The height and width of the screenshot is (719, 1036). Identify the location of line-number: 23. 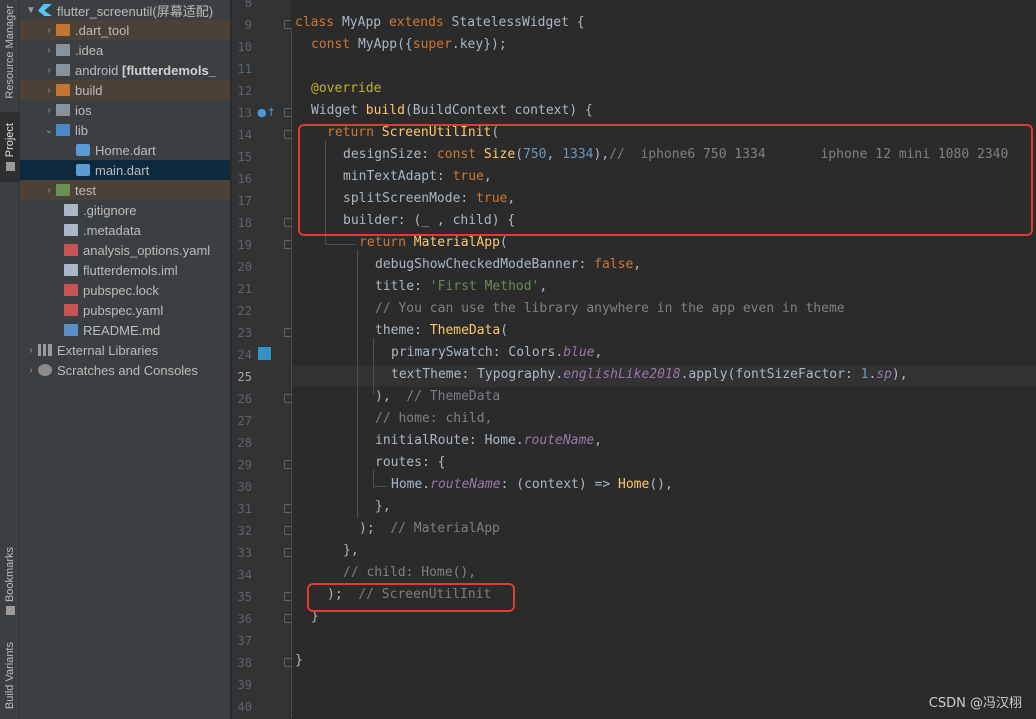
(244, 333).